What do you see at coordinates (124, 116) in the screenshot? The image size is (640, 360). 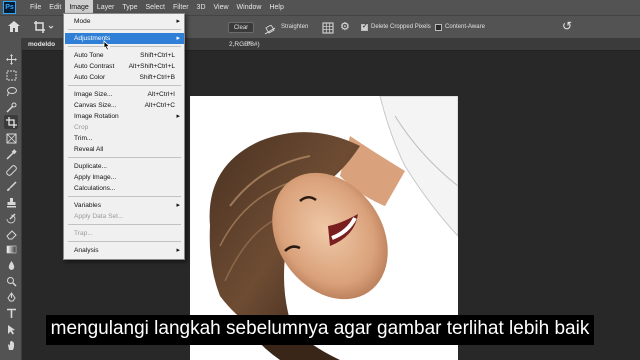 I see `menu-item-image-rotation: Image Rotation ▸` at bounding box center [124, 116].